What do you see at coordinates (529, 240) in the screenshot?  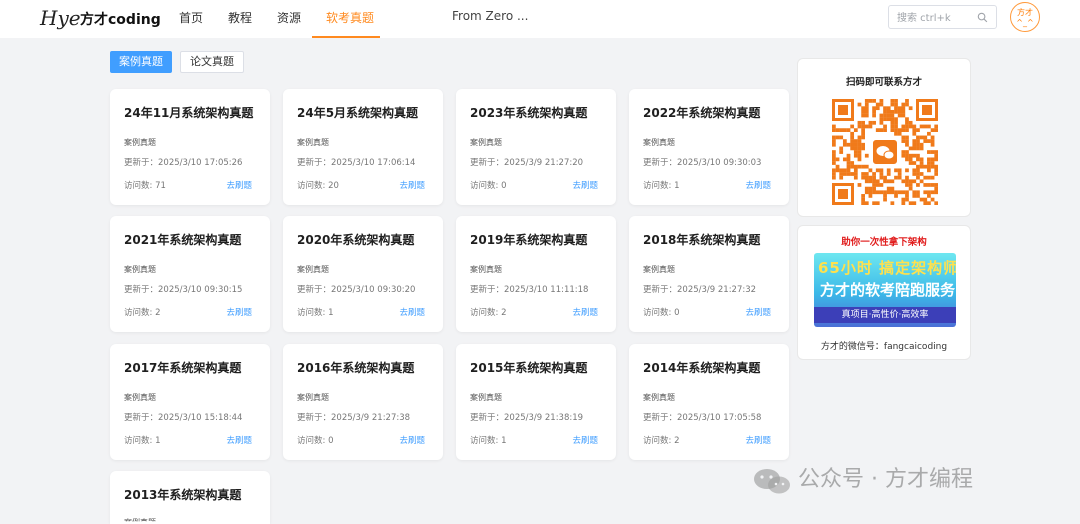 I see `card-title: 2019年系统架构真题` at bounding box center [529, 240].